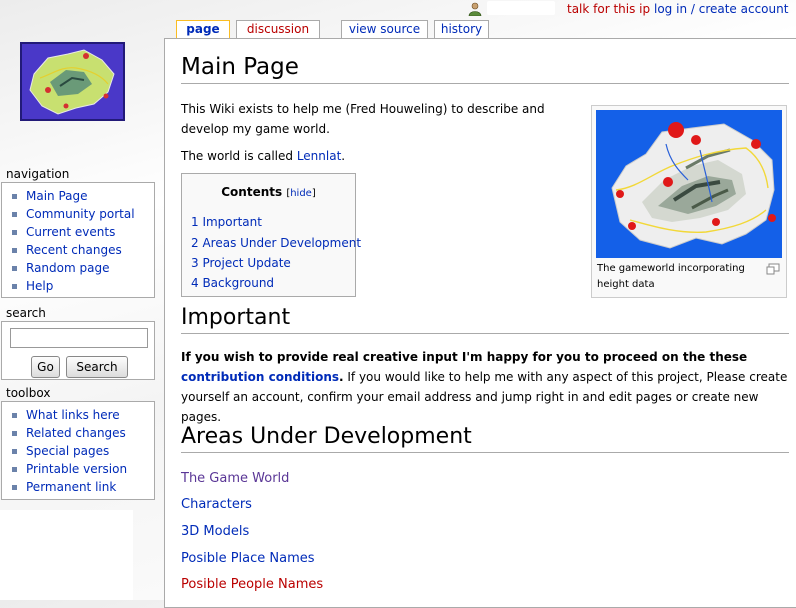 This screenshot has height=608, width=796. Describe the element at coordinates (343, 156) in the screenshot. I see `world-suffix: .` at that location.